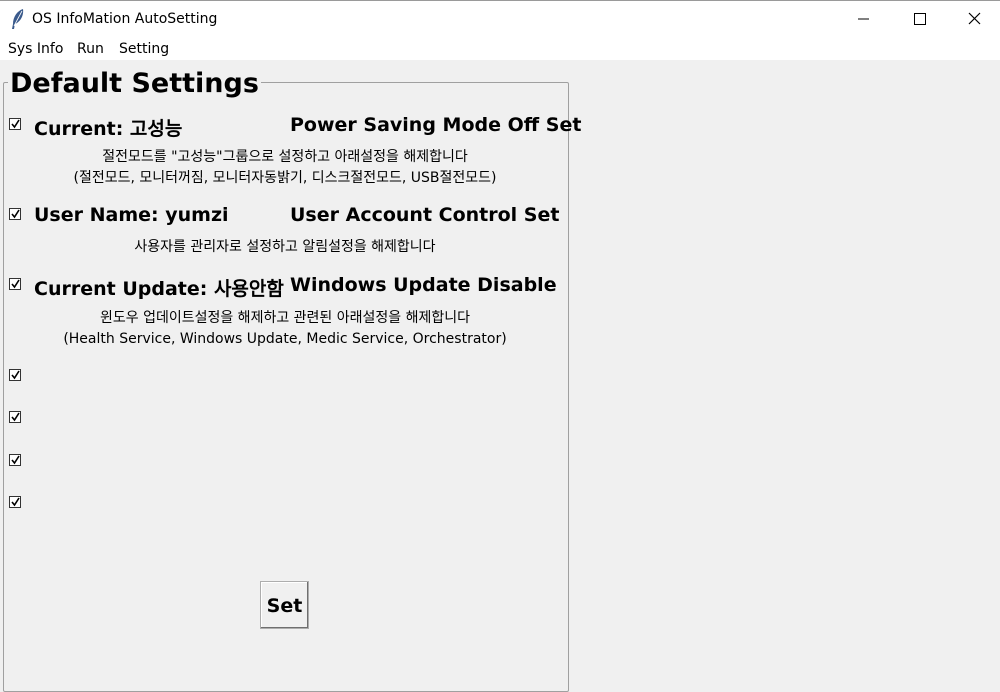 The height and width of the screenshot is (692, 1000). Describe the element at coordinates (425, 215) in the screenshot. I see `user-account-action-label: User Account Control Set` at that location.